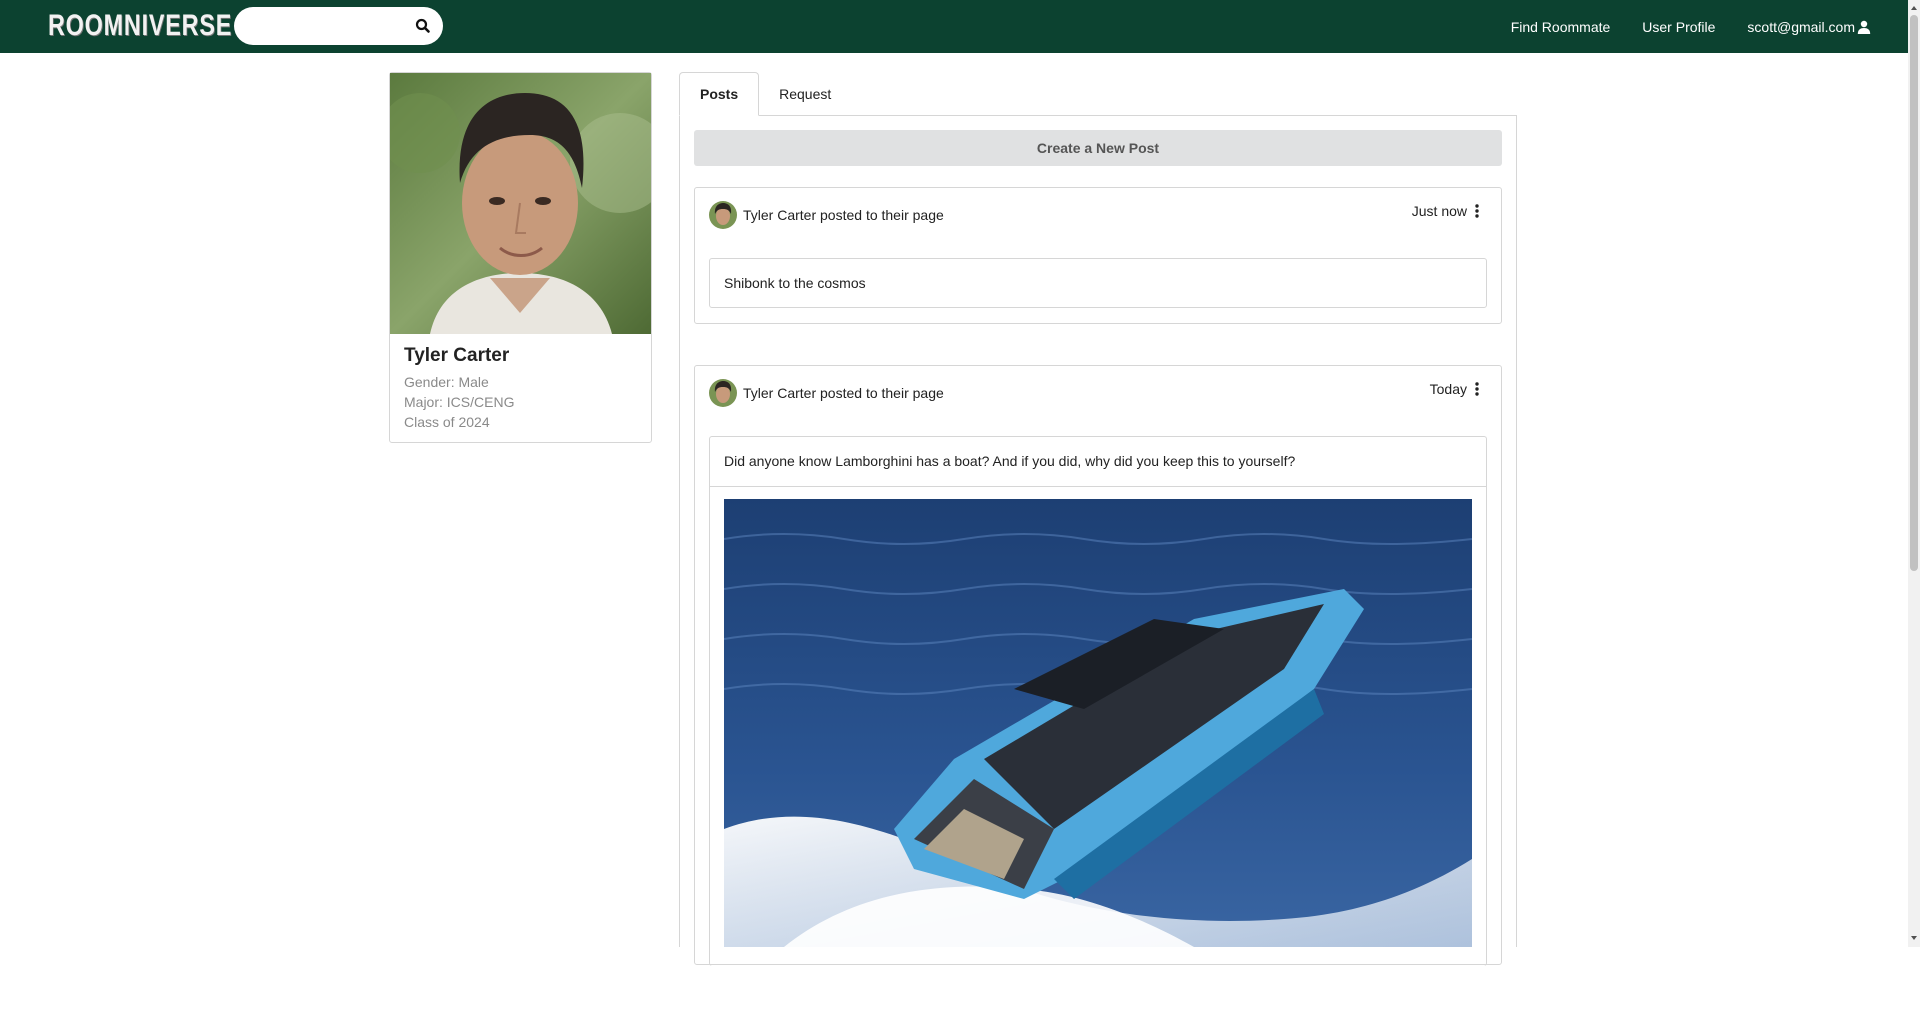 The height and width of the screenshot is (1023, 1920). I want to click on profile-gender: Gender: Male, so click(446, 382).